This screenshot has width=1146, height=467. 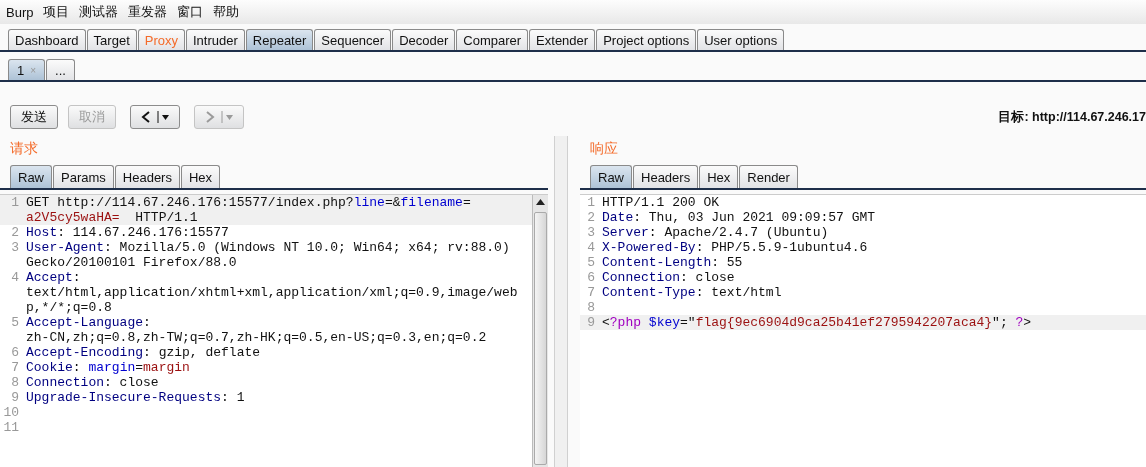 I want to click on scrollbar, so click(x=540, y=331).